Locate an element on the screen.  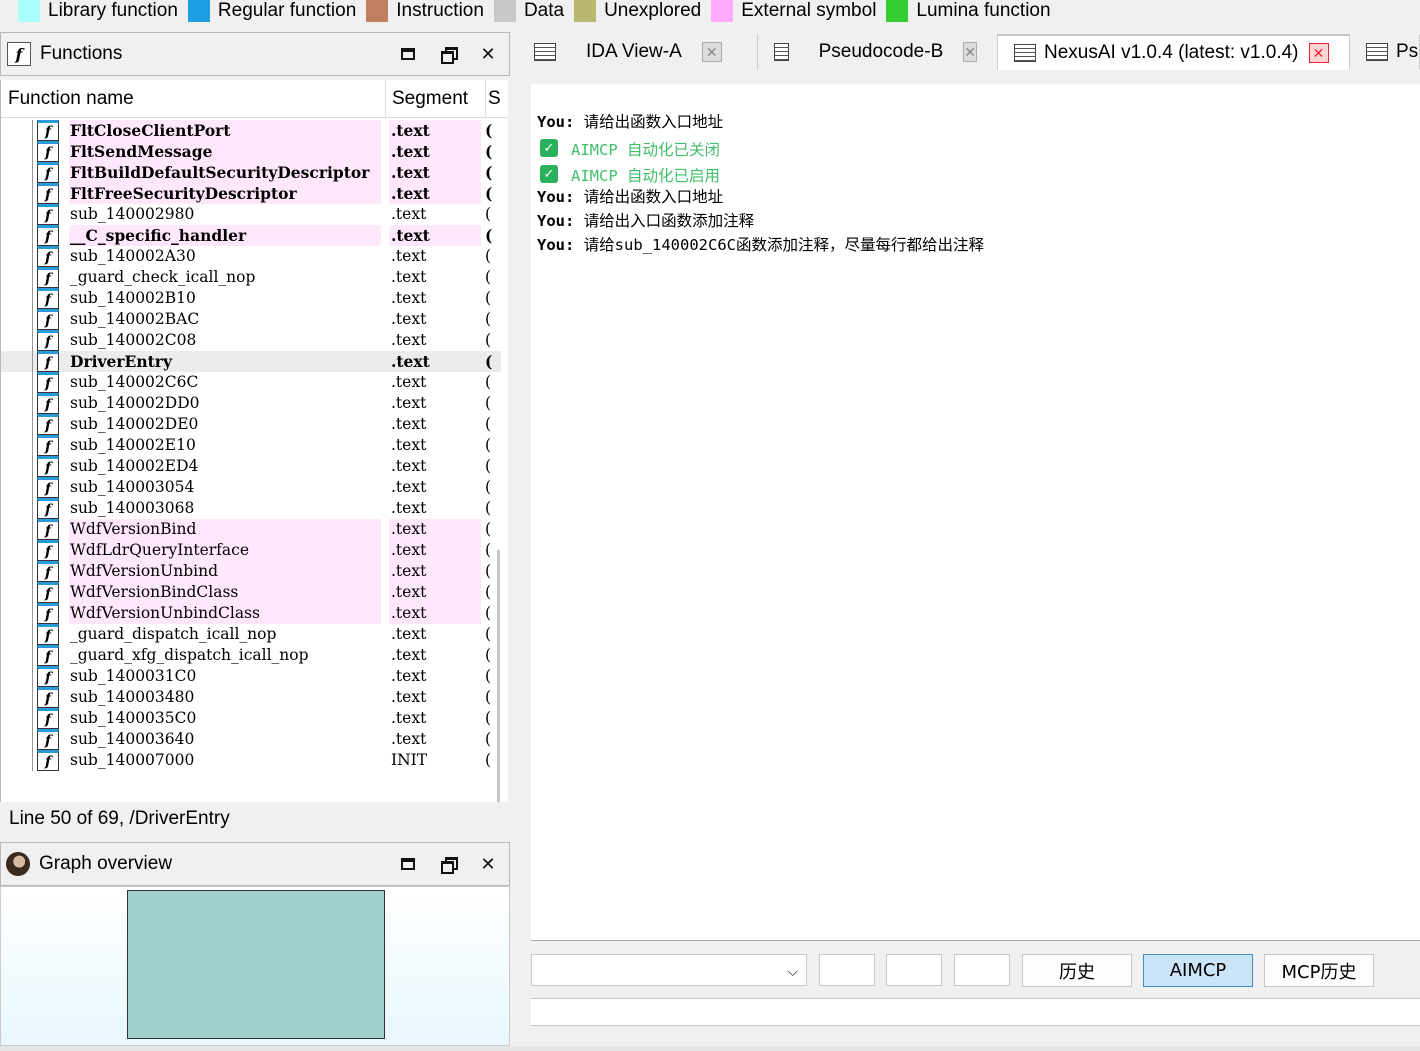
chat-input is located at coordinates (975, 1012).